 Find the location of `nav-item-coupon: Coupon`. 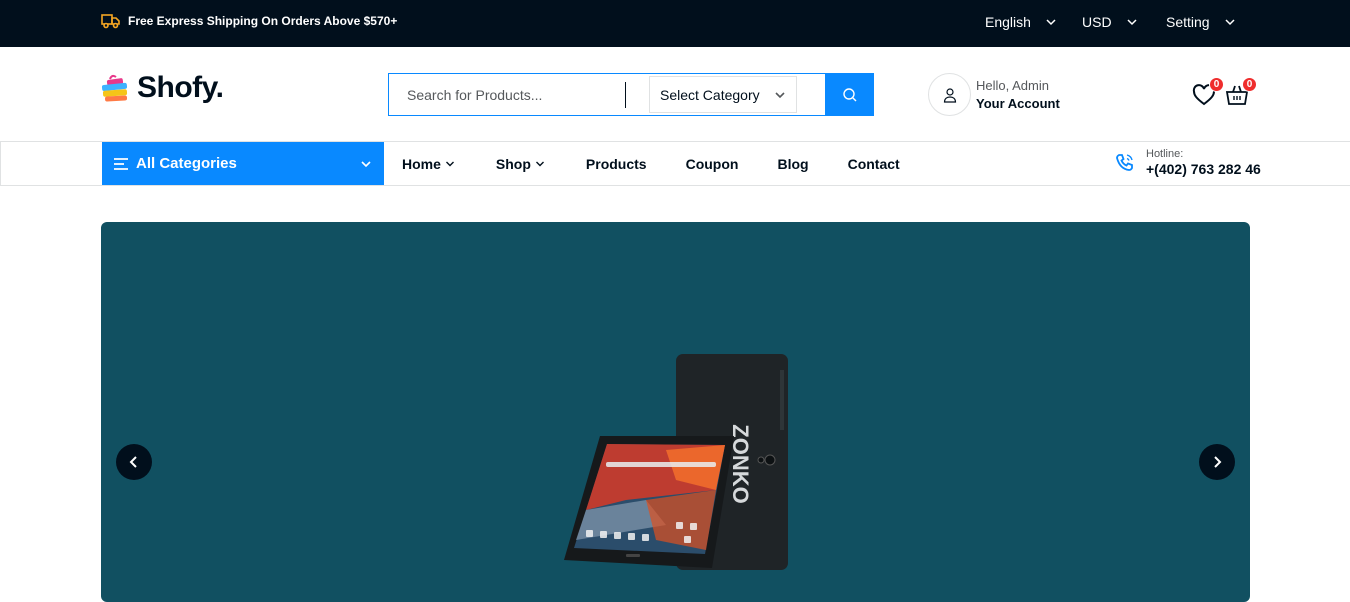

nav-item-coupon: Coupon is located at coordinates (712, 164).